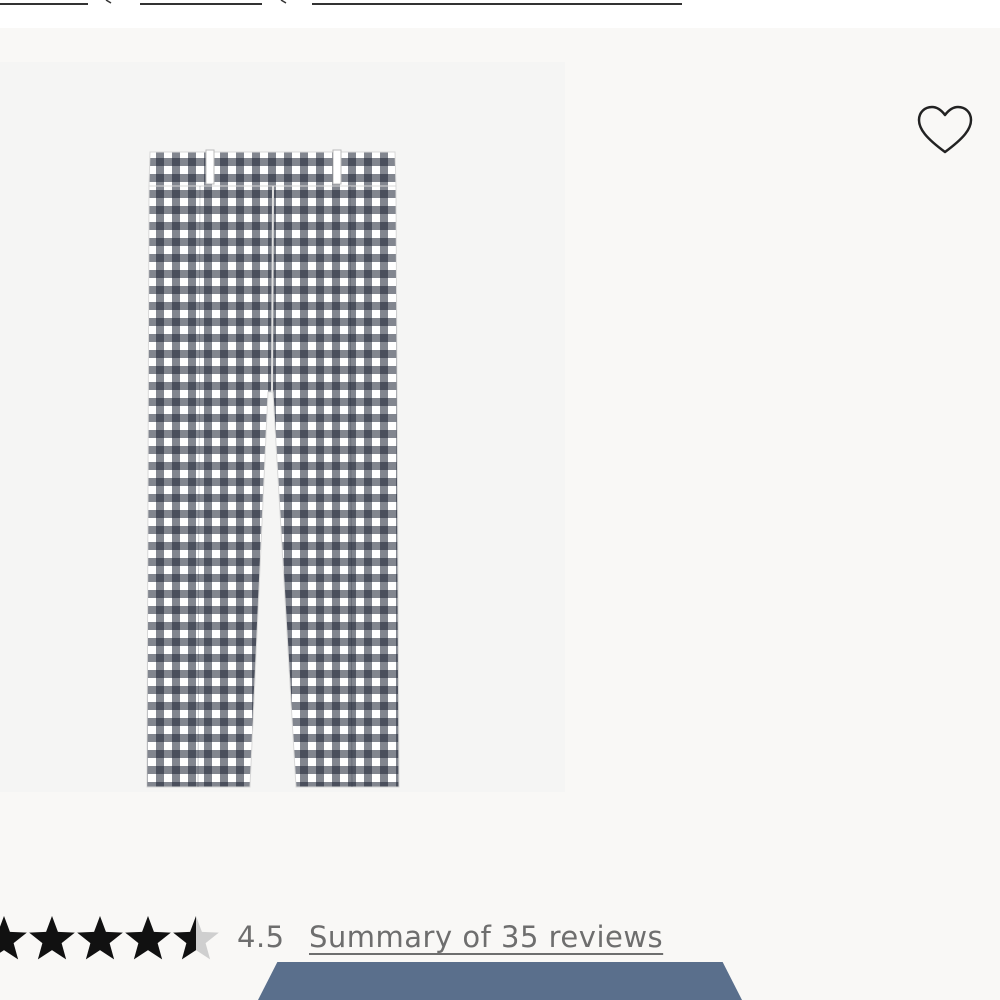 The image size is (1000, 1000). Describe the element at coordinates (500, 981) in the screenshot. I see `add-to-bag-button` at that location.